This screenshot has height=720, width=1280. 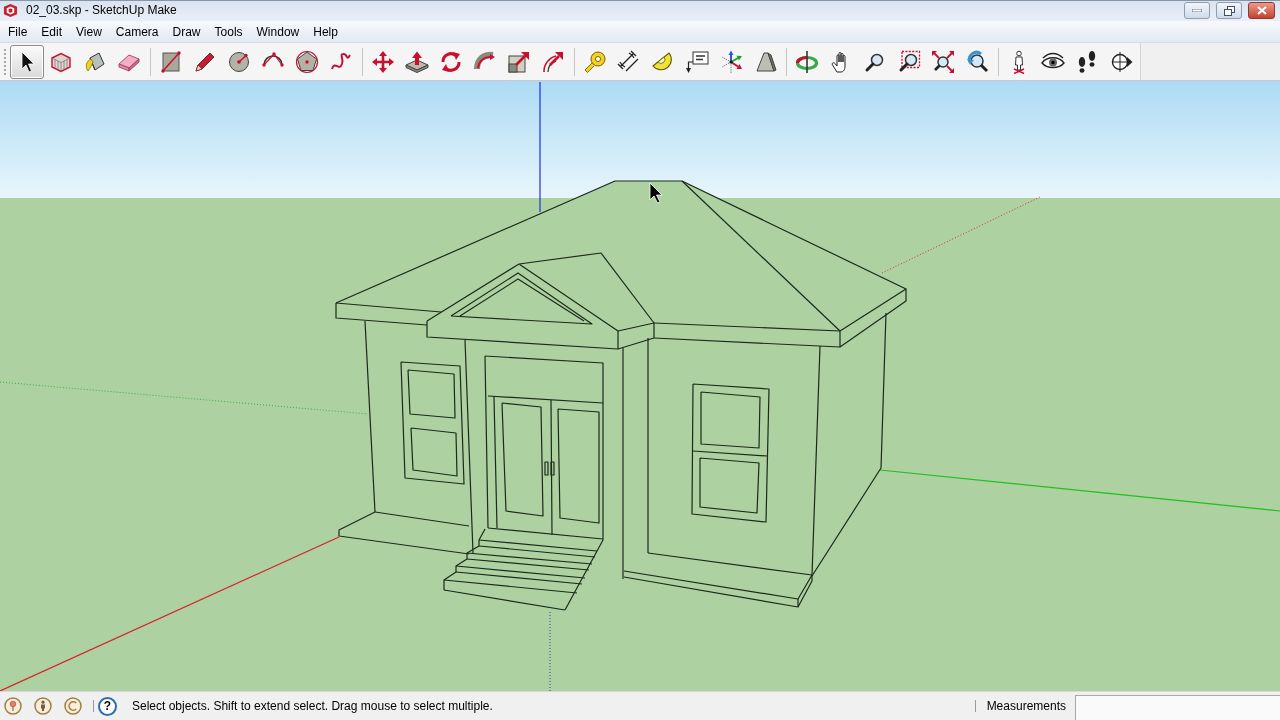 What do you see at coordinates (27, 61) in the screenshot?
I see `tool-button` at bounding box center [27, 61].